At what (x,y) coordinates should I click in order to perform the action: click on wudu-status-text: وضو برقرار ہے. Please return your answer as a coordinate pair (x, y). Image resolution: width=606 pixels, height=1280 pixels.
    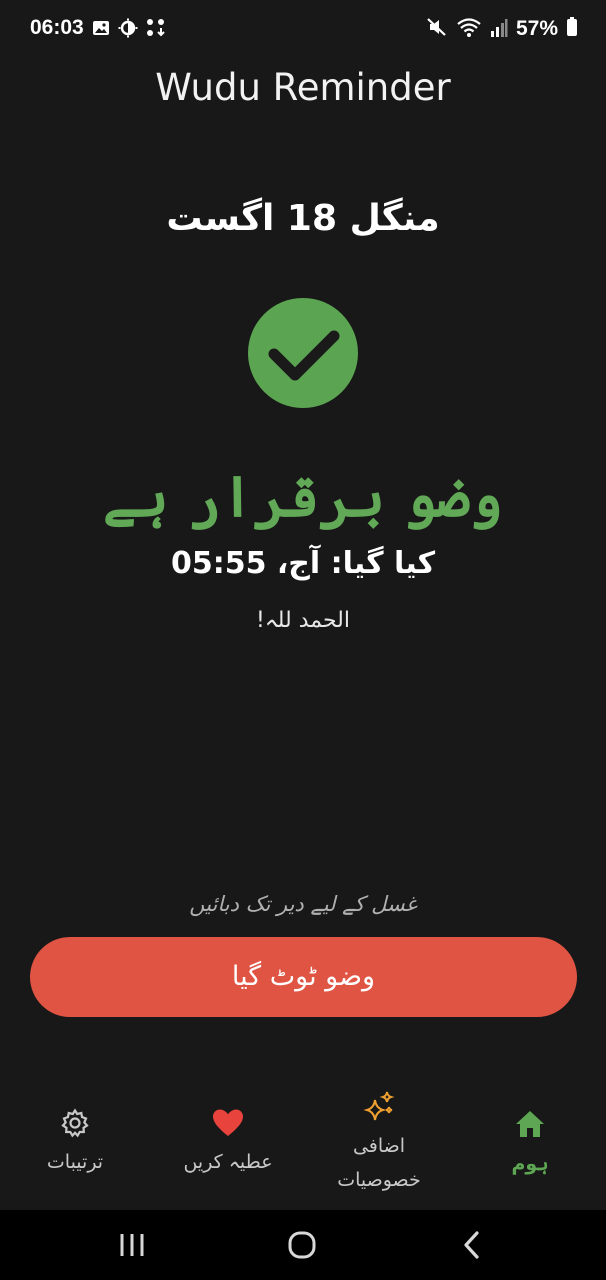
    Looking at the image, I should click on (303, 497).